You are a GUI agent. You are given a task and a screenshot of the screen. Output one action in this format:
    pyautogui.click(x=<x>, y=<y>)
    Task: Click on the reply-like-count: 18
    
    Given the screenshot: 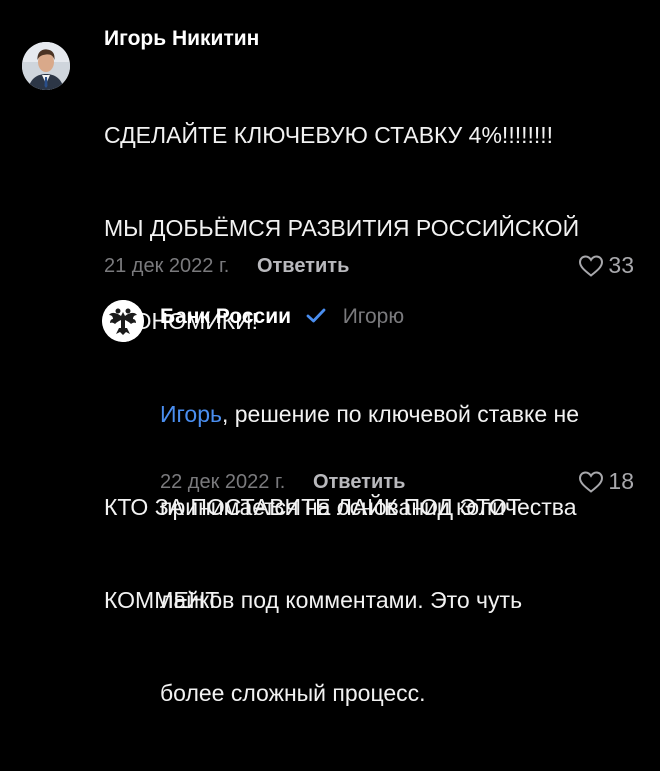 What is the action you would take?
    pyautogui.click(x=621, y=481)
    